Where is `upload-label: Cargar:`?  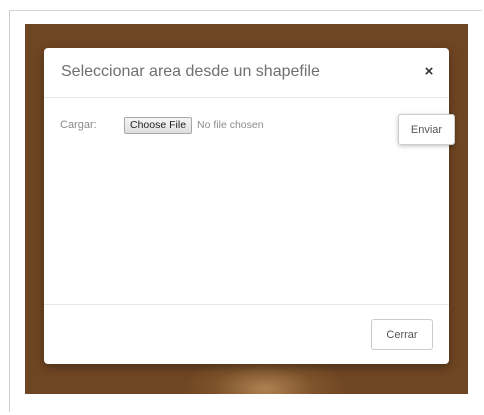
upload-label: Cargar: is located at coordinates (78, 125).